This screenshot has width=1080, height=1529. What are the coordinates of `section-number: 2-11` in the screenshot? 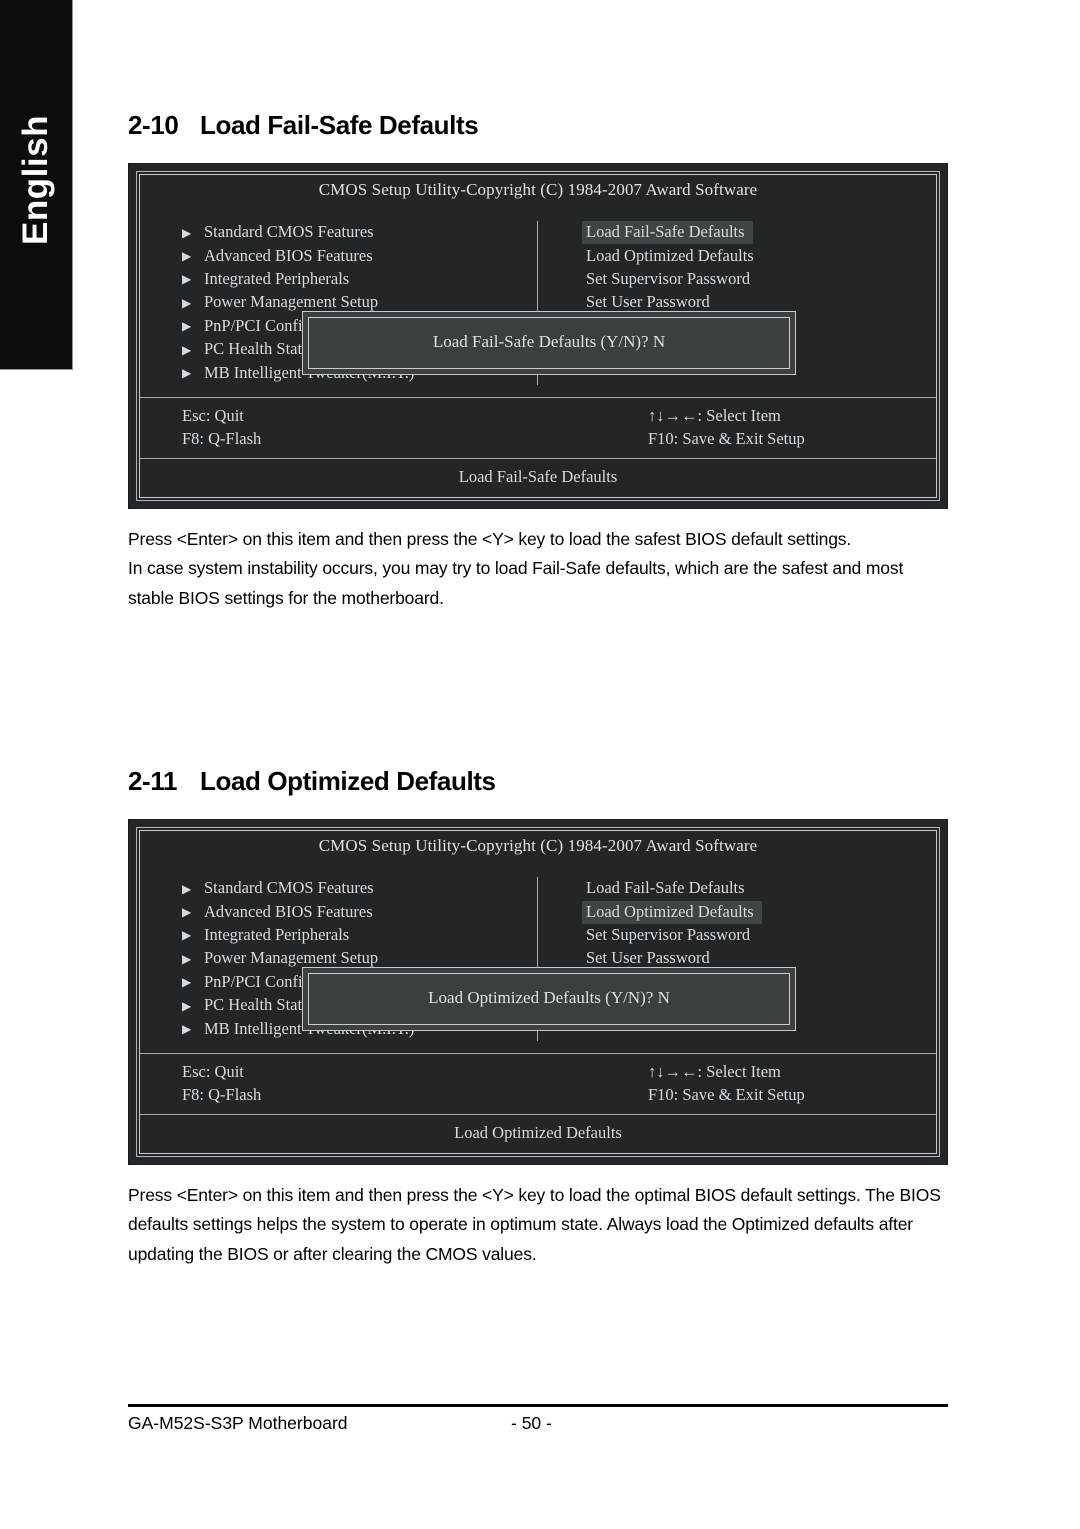 It's located at (153, 781).